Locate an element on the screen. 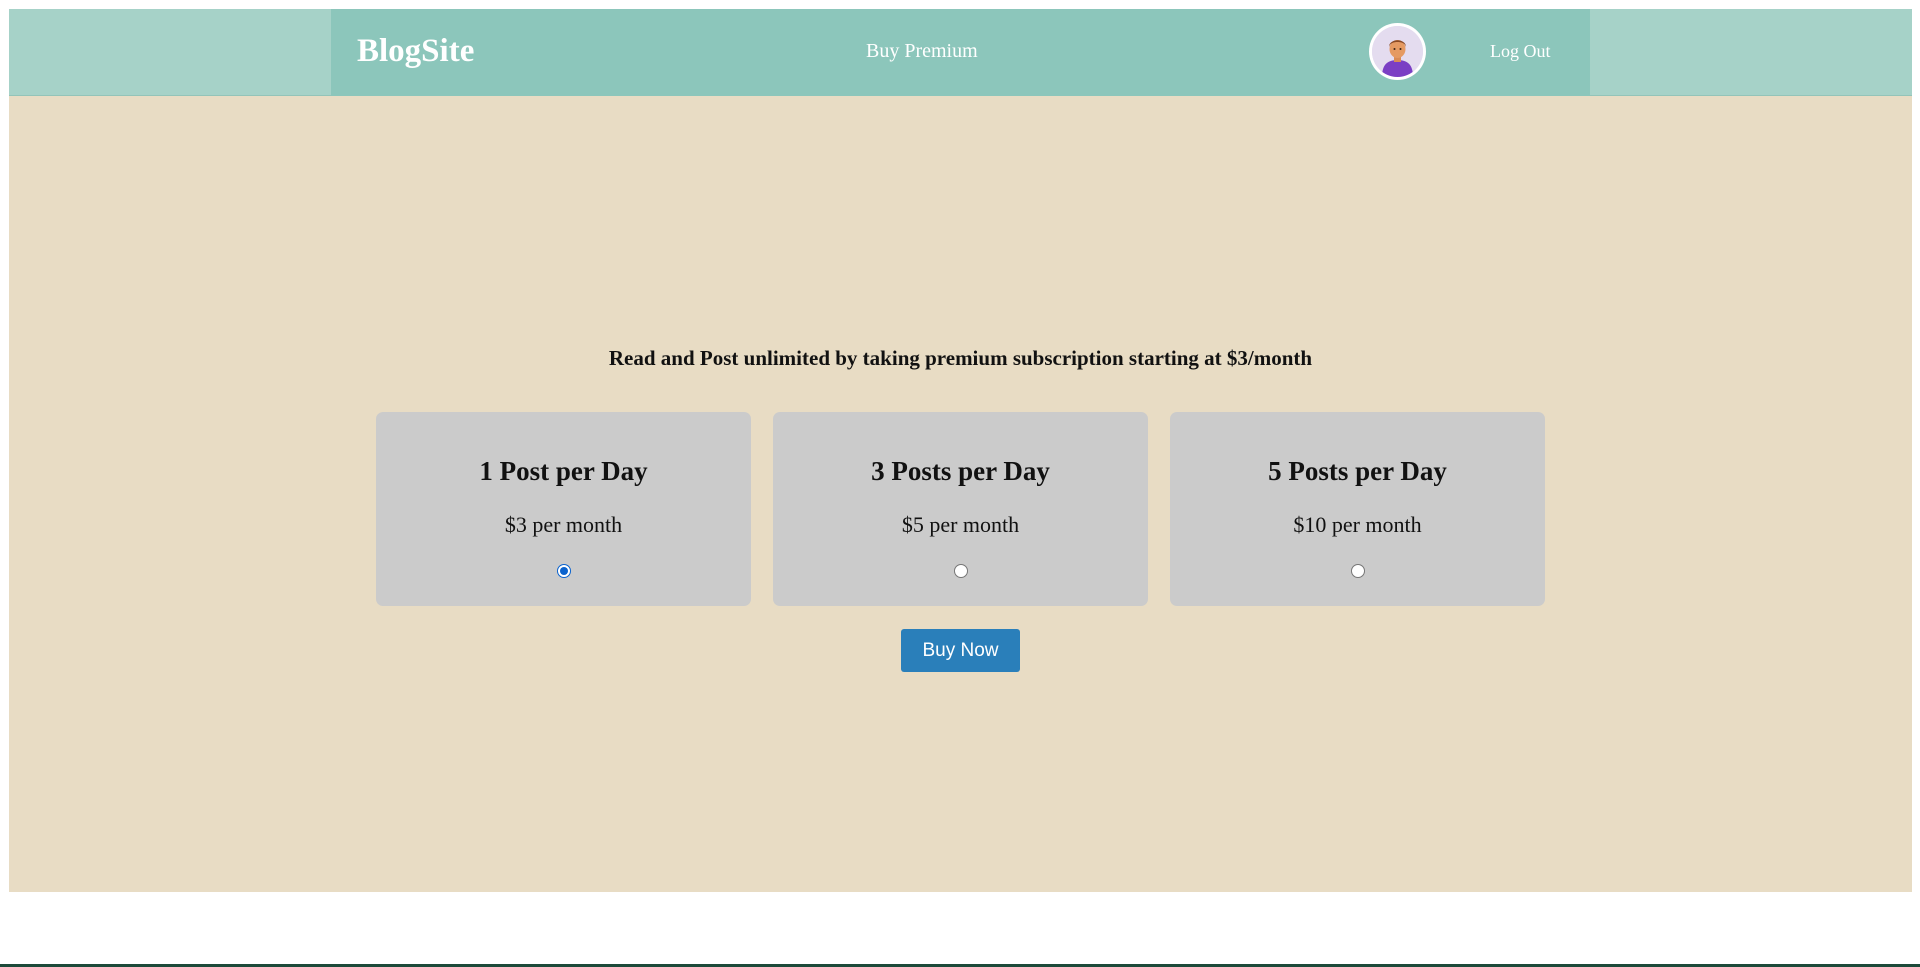 This screenshot has height=967, width=1920. header-bar: BlogSite Buy Premium Log Out is located at coordinates (960, 52).